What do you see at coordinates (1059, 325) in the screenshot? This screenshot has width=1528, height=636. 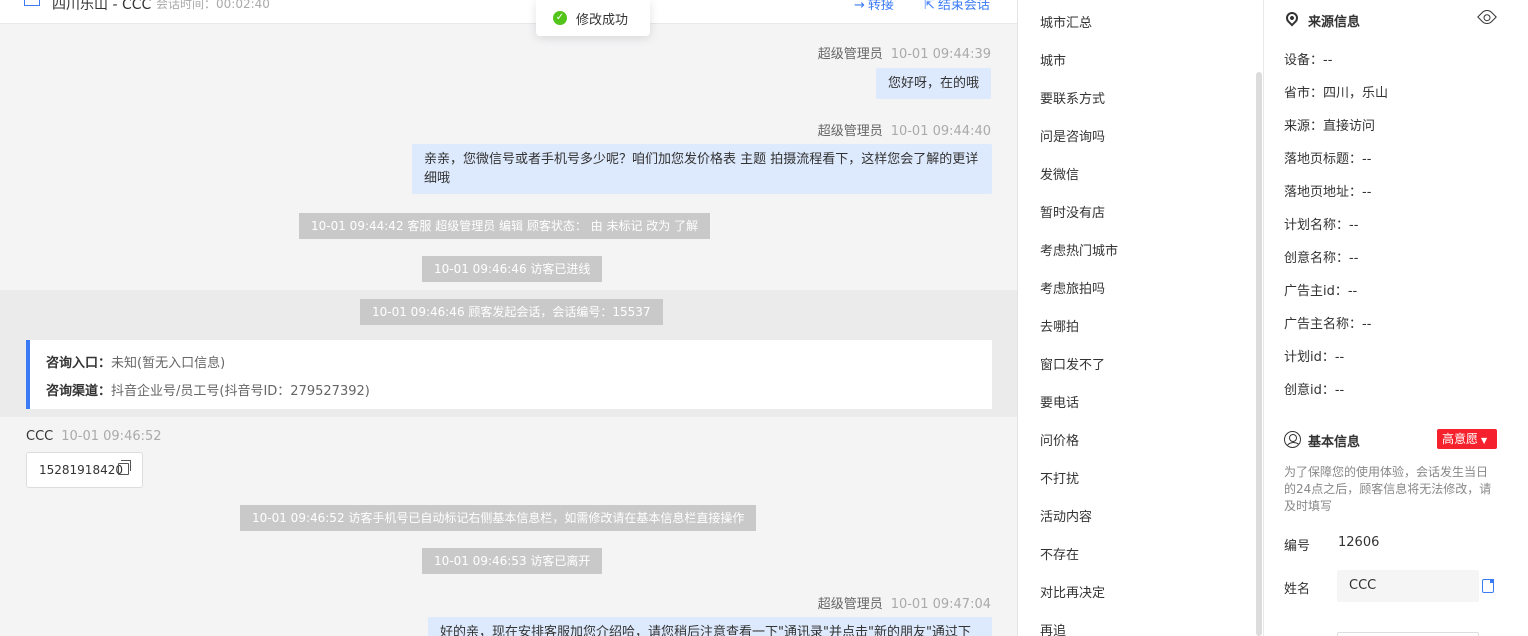 I see `tag-item: 去哪拍` at bounding box center [1059, 325].